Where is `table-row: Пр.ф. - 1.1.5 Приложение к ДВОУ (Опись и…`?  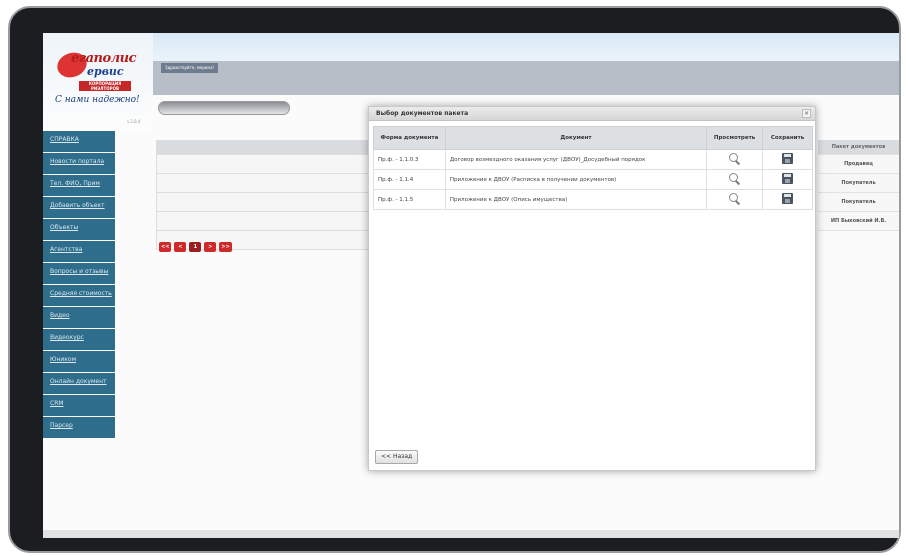 table-row: Пр.ф. - 1.1.5 Приложение к ДВОУ (Опись и… is located at coordinates (593, 199).